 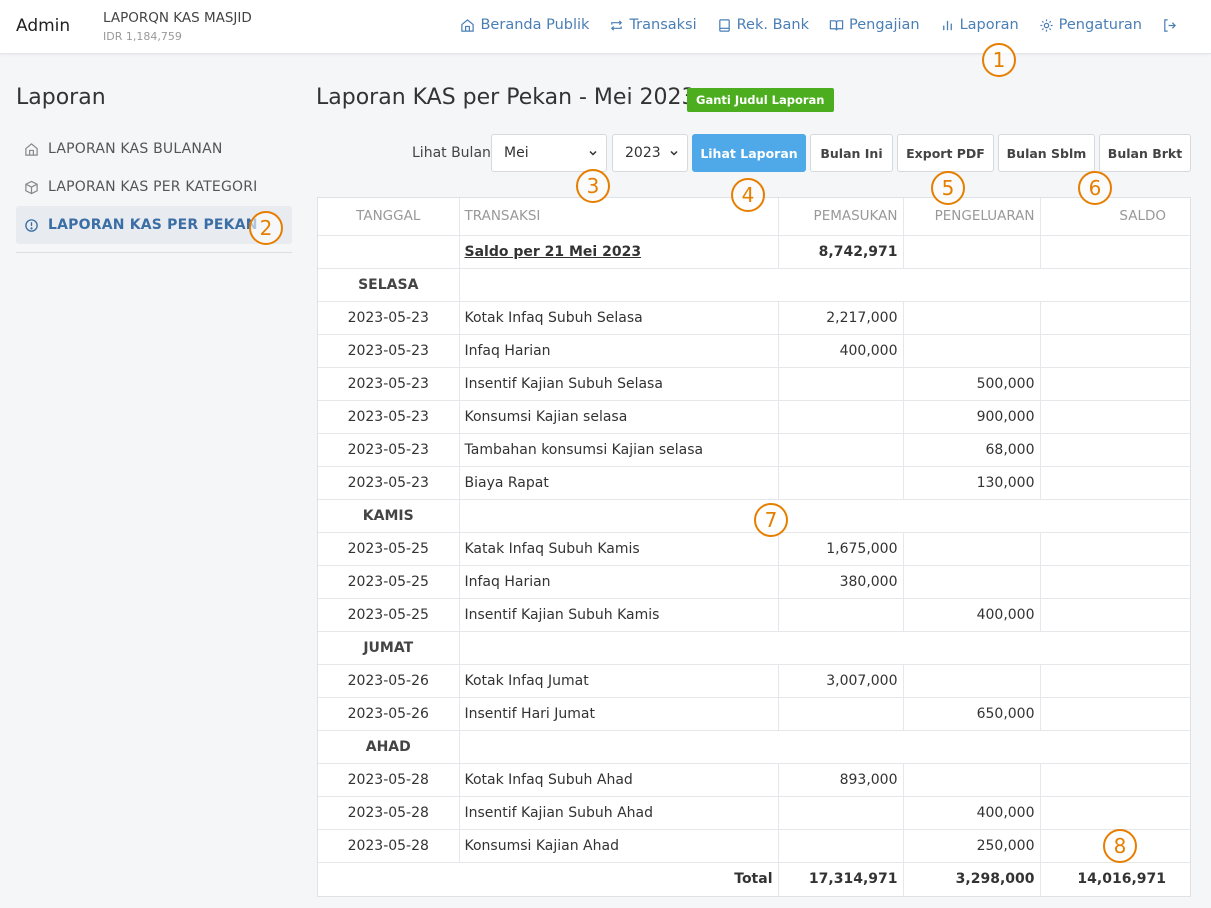 I want to click on nav-pengaturan: Pengaturan, so click(x=1090, y=25).